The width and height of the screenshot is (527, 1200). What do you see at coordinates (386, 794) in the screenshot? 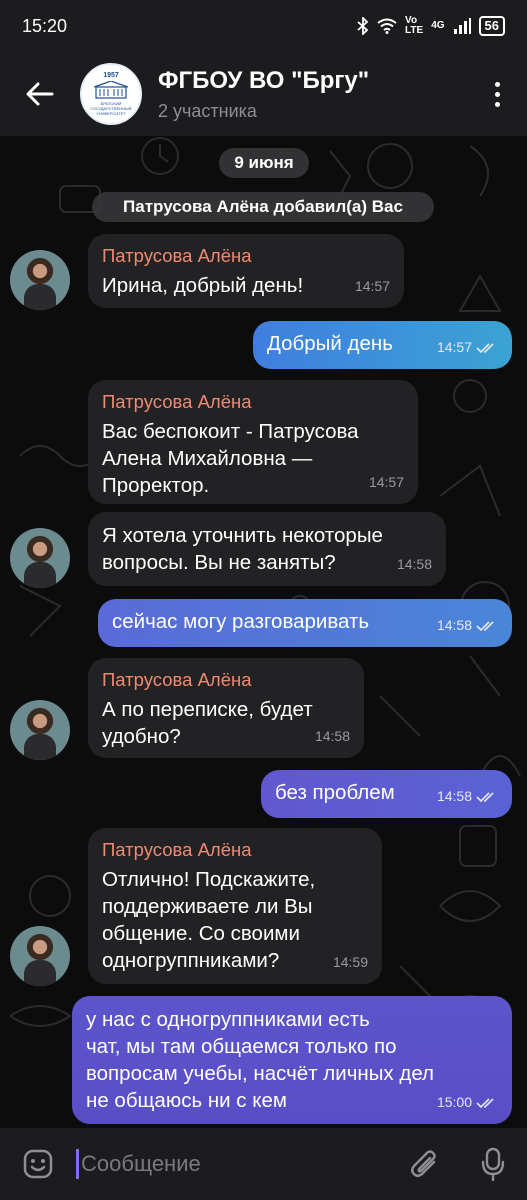
I see `outgoing-message: без проблем 14:58` at bounding box center [386, 794].